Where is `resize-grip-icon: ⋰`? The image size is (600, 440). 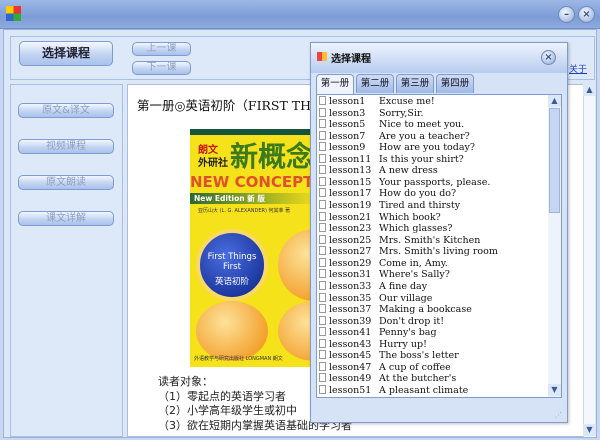
resize-grip-icon: ⋰ is located at coordinates (558, 415).